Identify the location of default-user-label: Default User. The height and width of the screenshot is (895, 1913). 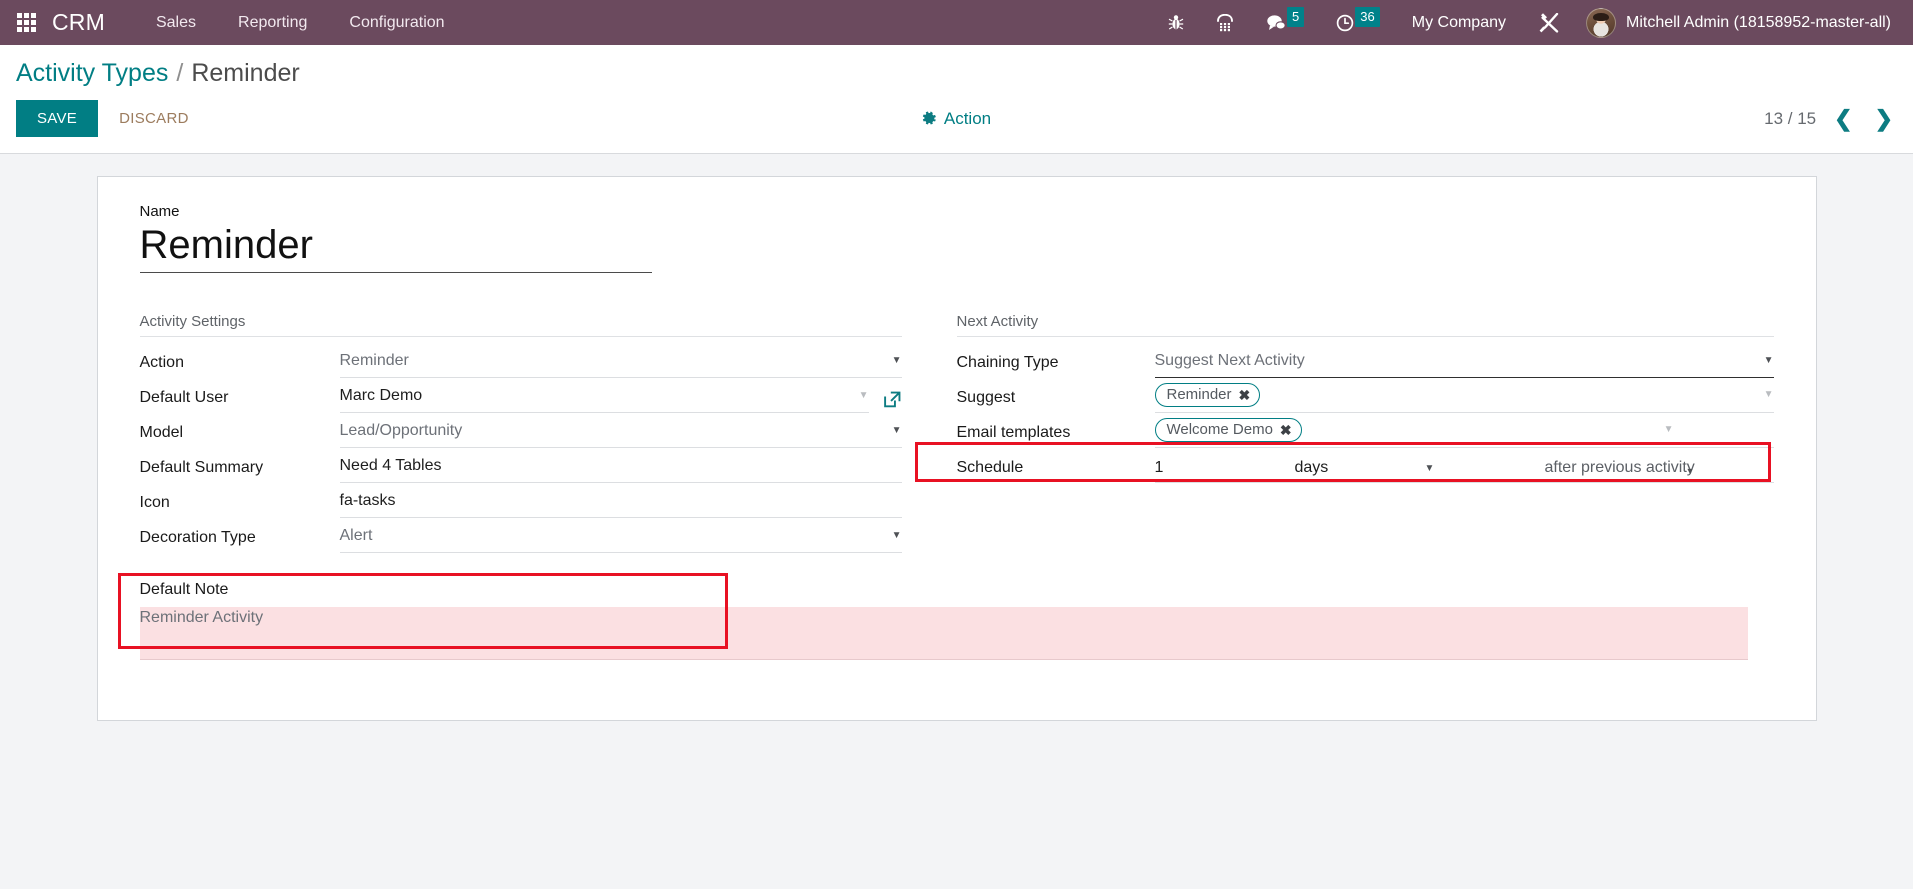
(184, 397).